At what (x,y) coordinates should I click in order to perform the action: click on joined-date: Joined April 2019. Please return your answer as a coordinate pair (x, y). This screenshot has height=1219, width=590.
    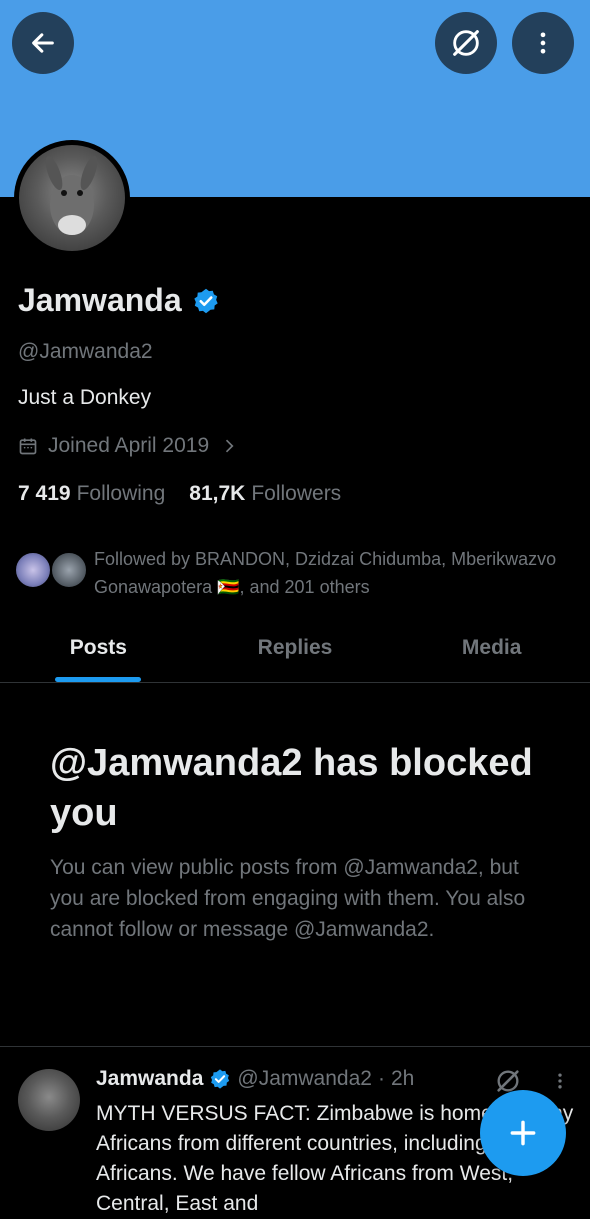
    Looking at the image, I should click on (129, 445).